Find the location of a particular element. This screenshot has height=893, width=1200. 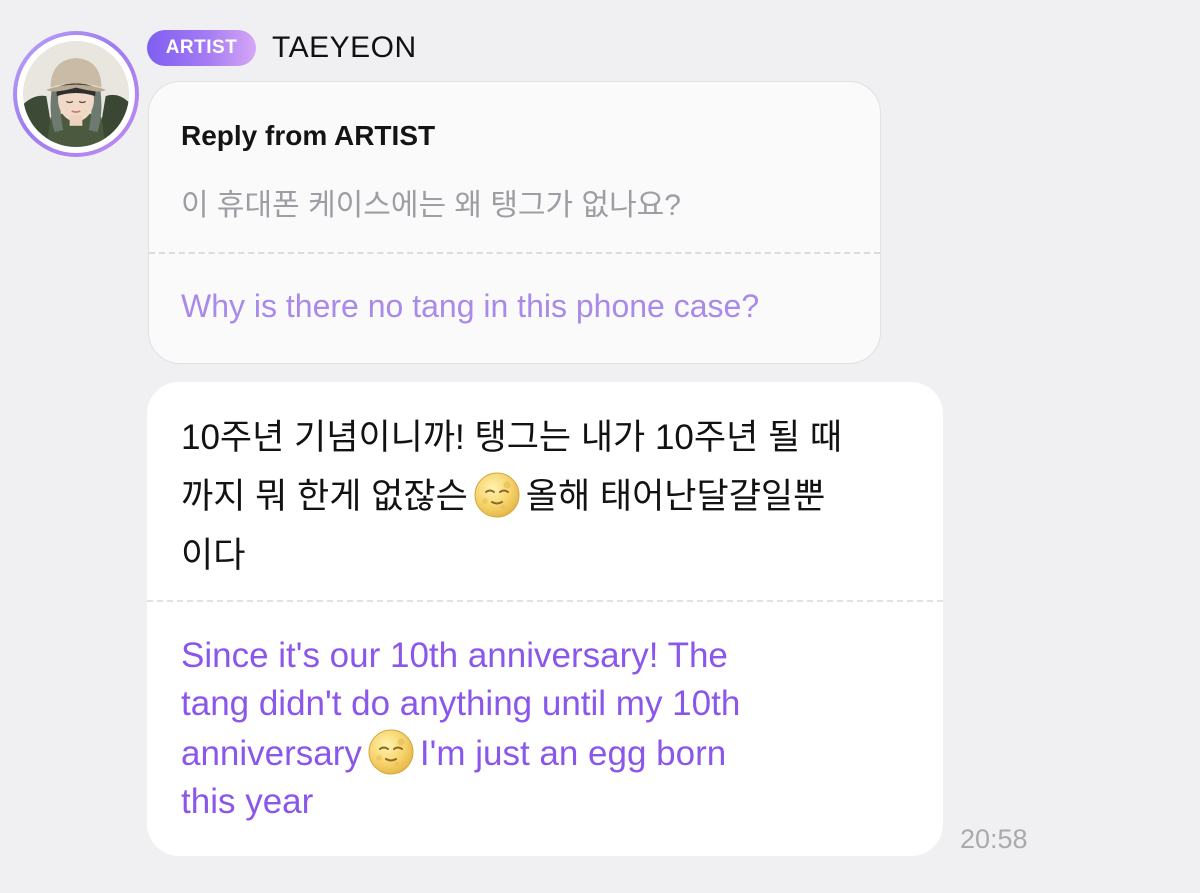

message-timestamp: 20:58 is located at coordinates (994, 839).